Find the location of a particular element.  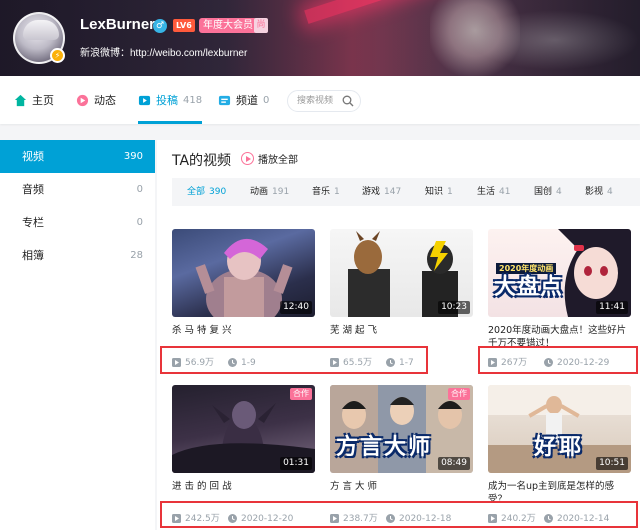

channel-icon is located at coordinates (224, 100).